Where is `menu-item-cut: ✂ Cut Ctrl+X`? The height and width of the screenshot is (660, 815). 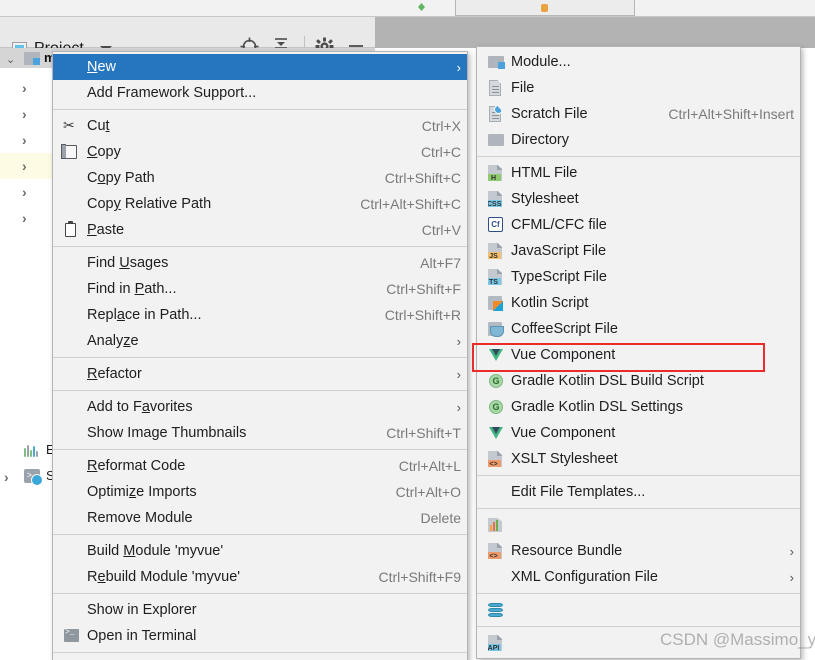
menu-item-cut: ✂ Cut Ctrl+X is located at coordinates (260, 126).